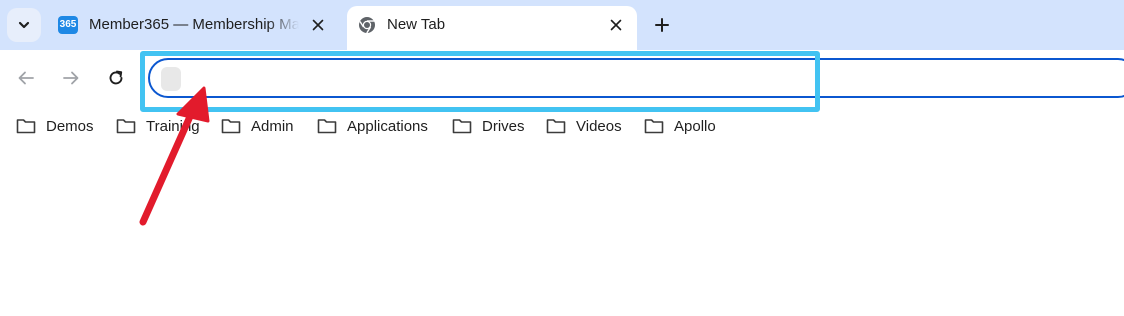  What do you see at coordinates (272, 126) in the screenshot?
I see `bookmark-label: Admin` at bounding box center [272, 126].